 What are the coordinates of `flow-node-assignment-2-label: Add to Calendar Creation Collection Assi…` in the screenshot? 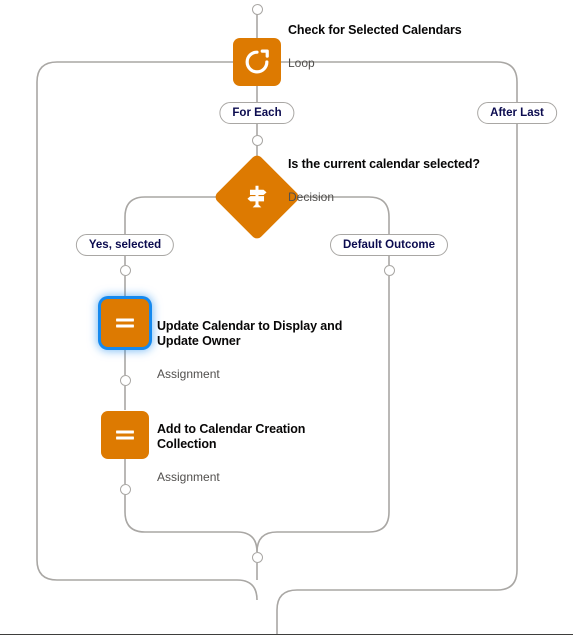 It's located at (259, 453).